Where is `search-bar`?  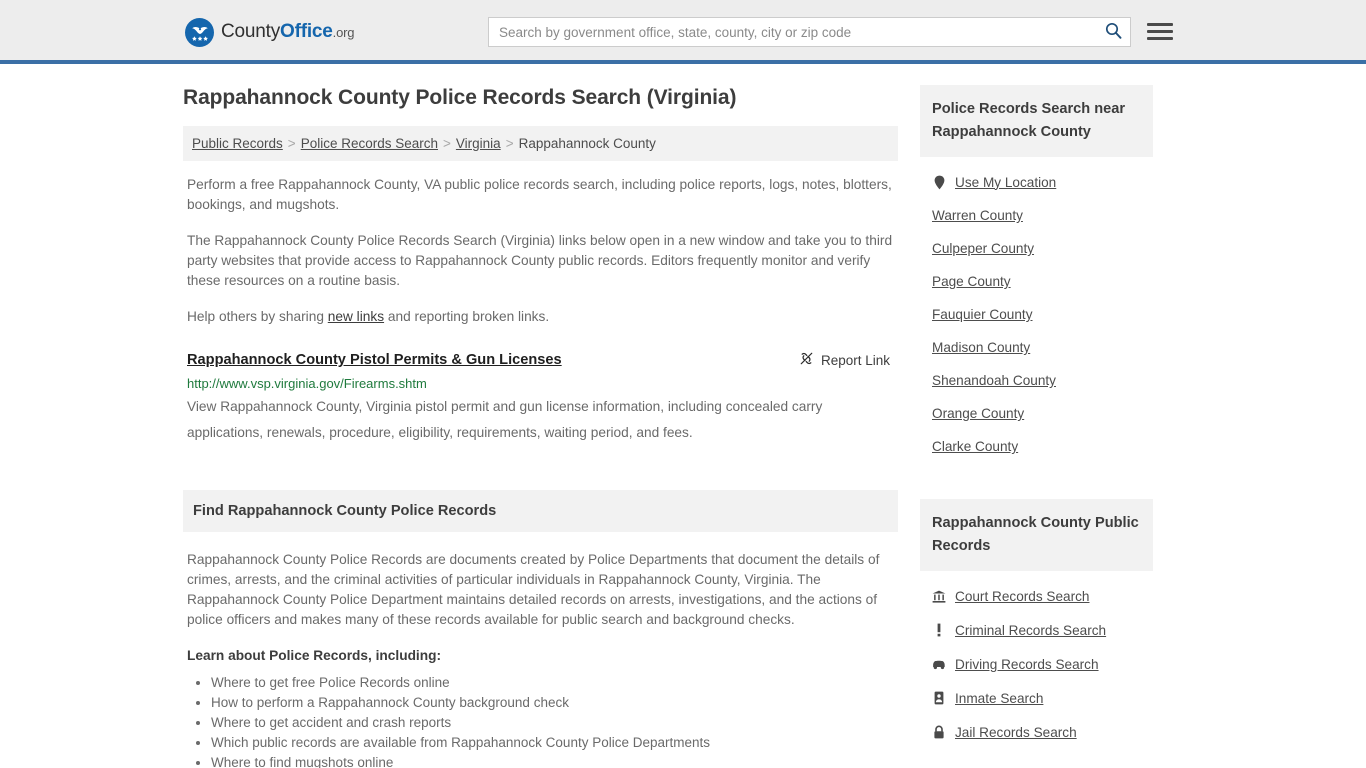 search-bar is located at coordinates (809, 32).